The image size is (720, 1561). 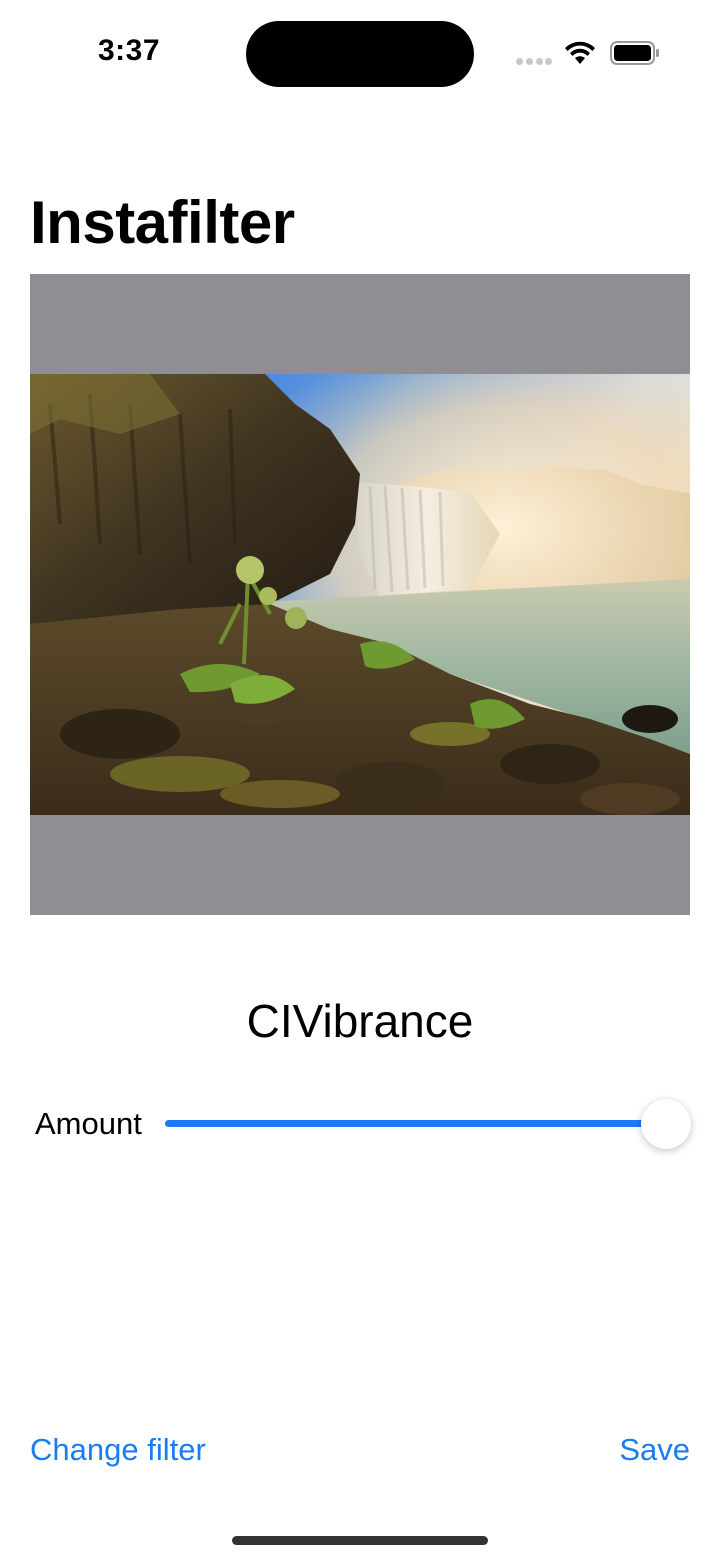 What do you see at coordinates (580, 52) in the screenshot?
I see `wifi-icon` at bounding box center [580, 52].